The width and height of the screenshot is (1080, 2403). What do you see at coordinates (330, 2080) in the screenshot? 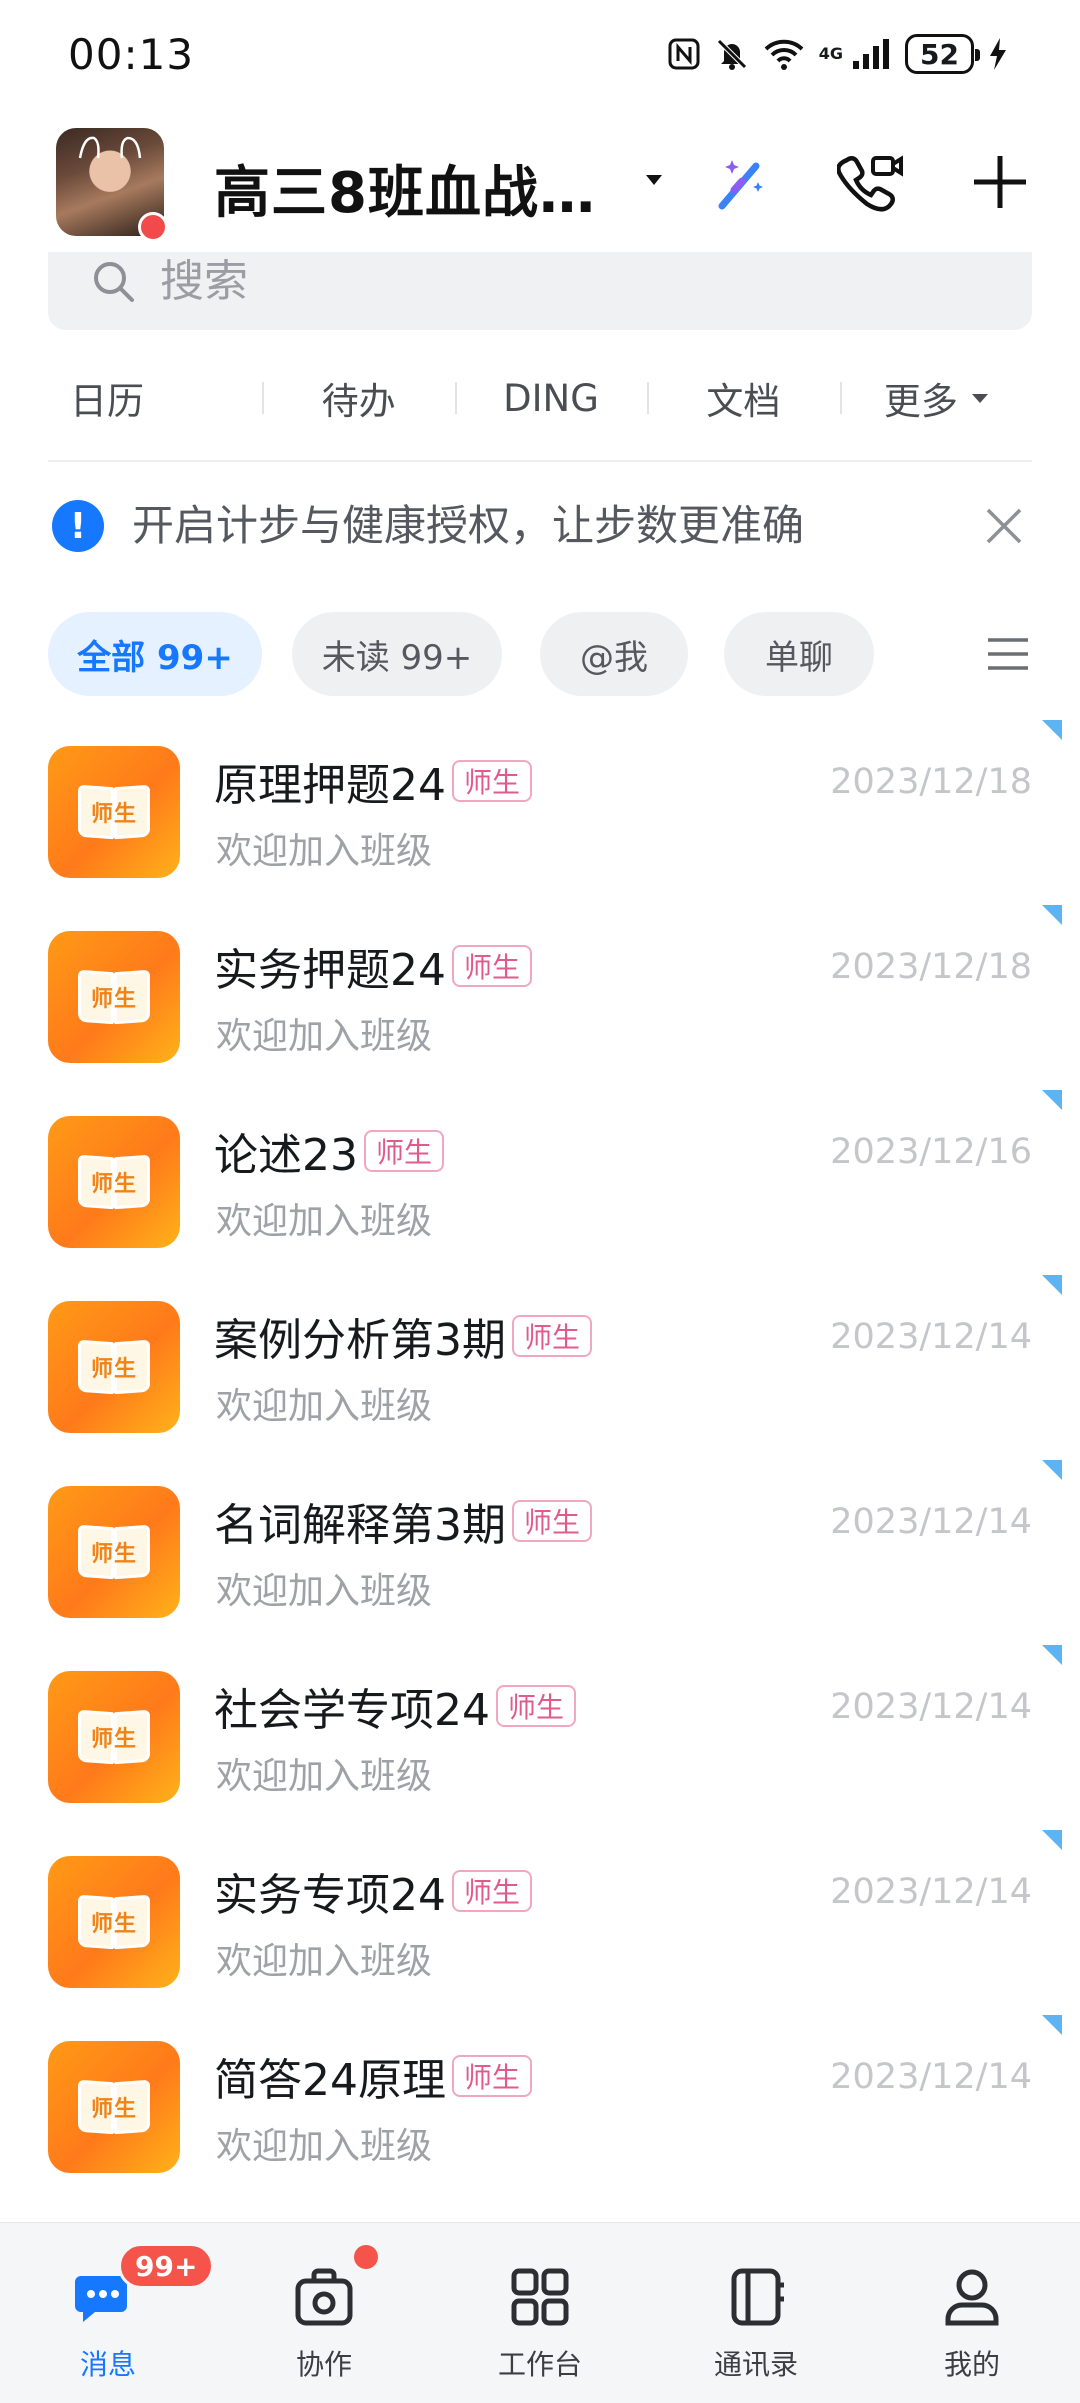
I see `conversation-title: 简答24原理` at bounding box center [330, 2080].